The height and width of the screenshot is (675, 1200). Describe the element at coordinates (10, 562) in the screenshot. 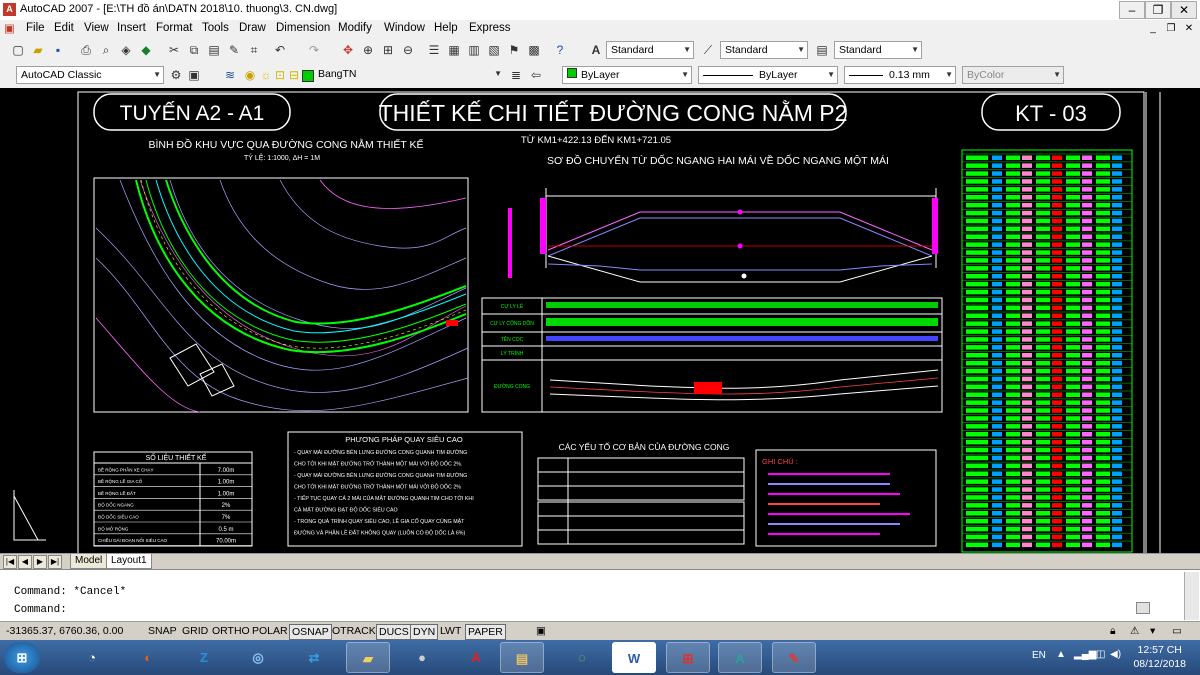

I see `first-tab-button: |◀` at that location.